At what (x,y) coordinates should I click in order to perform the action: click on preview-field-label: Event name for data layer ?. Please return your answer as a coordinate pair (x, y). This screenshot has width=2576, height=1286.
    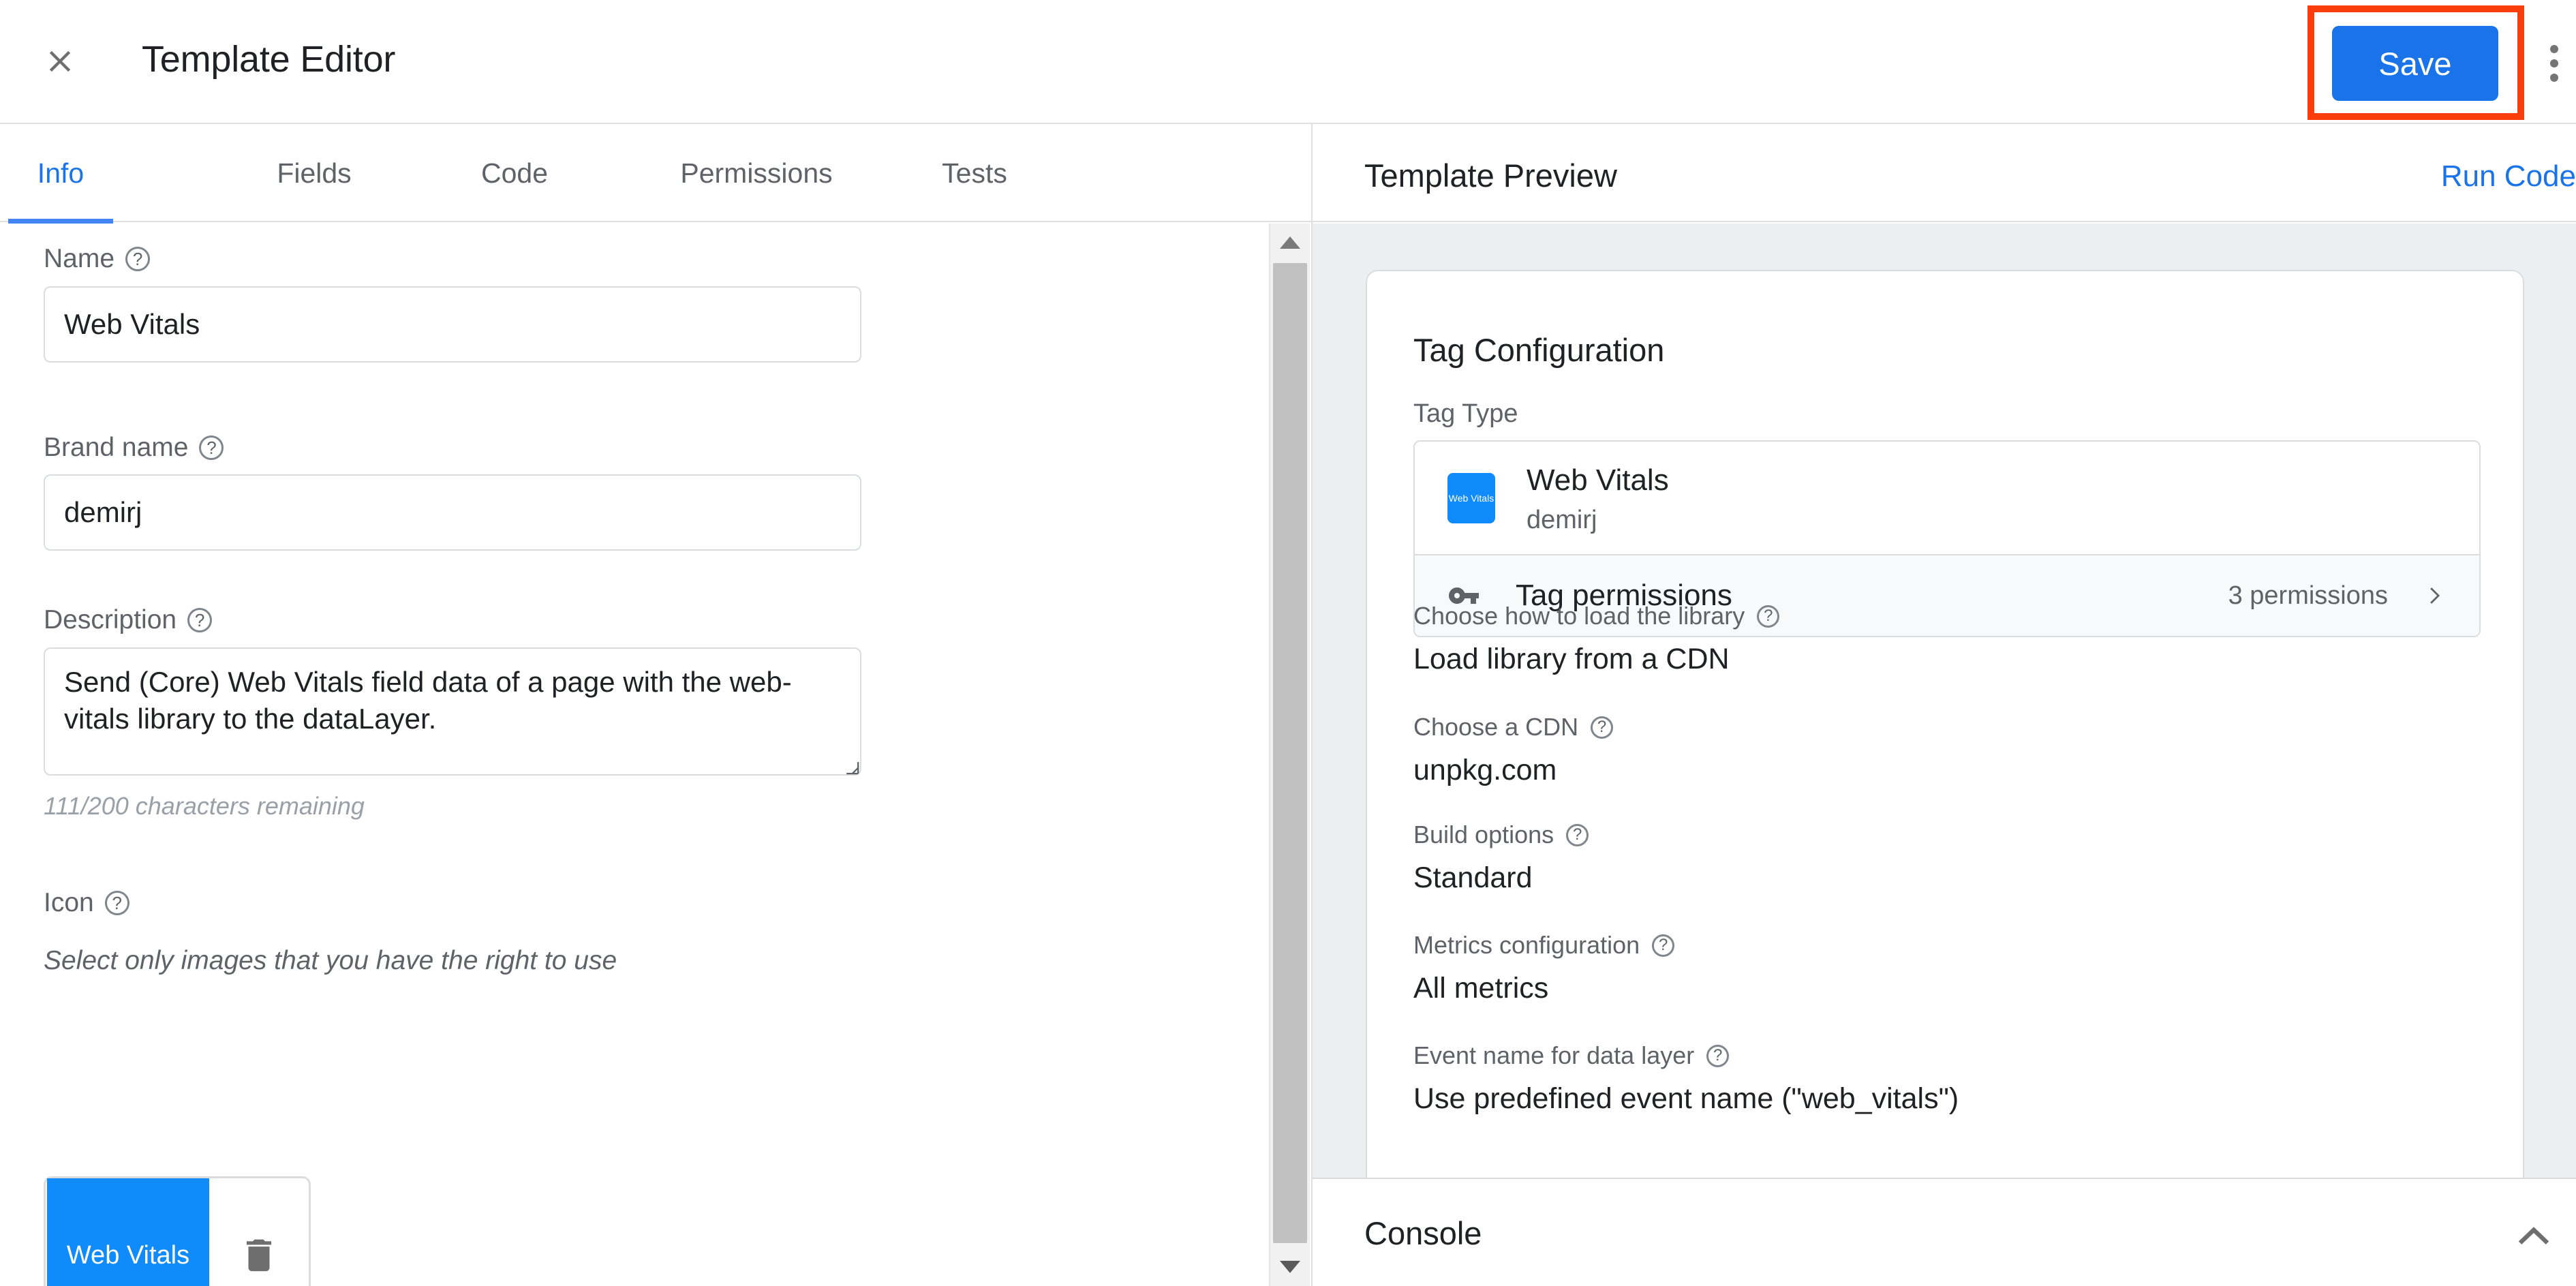
    Looking at the image, I should click on (1686, 1055).